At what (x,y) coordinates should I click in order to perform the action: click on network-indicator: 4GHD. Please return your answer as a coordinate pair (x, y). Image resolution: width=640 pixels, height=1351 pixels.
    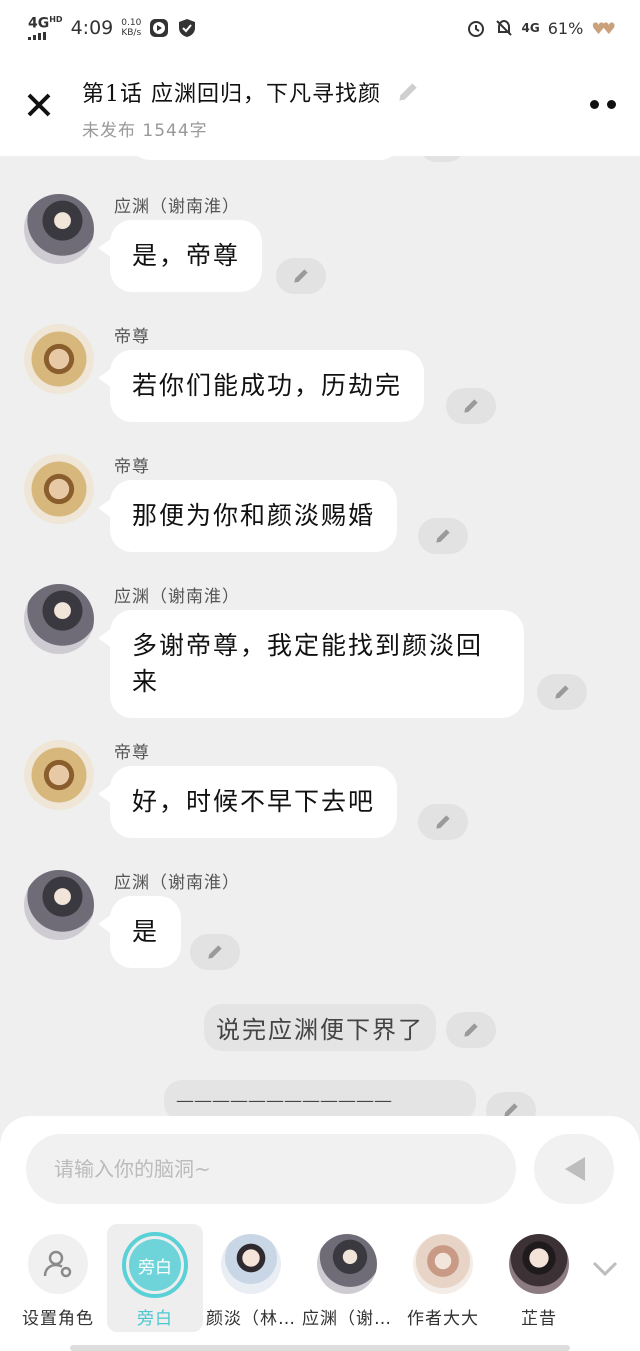
    Looking at the image, I should click on (45, 27).